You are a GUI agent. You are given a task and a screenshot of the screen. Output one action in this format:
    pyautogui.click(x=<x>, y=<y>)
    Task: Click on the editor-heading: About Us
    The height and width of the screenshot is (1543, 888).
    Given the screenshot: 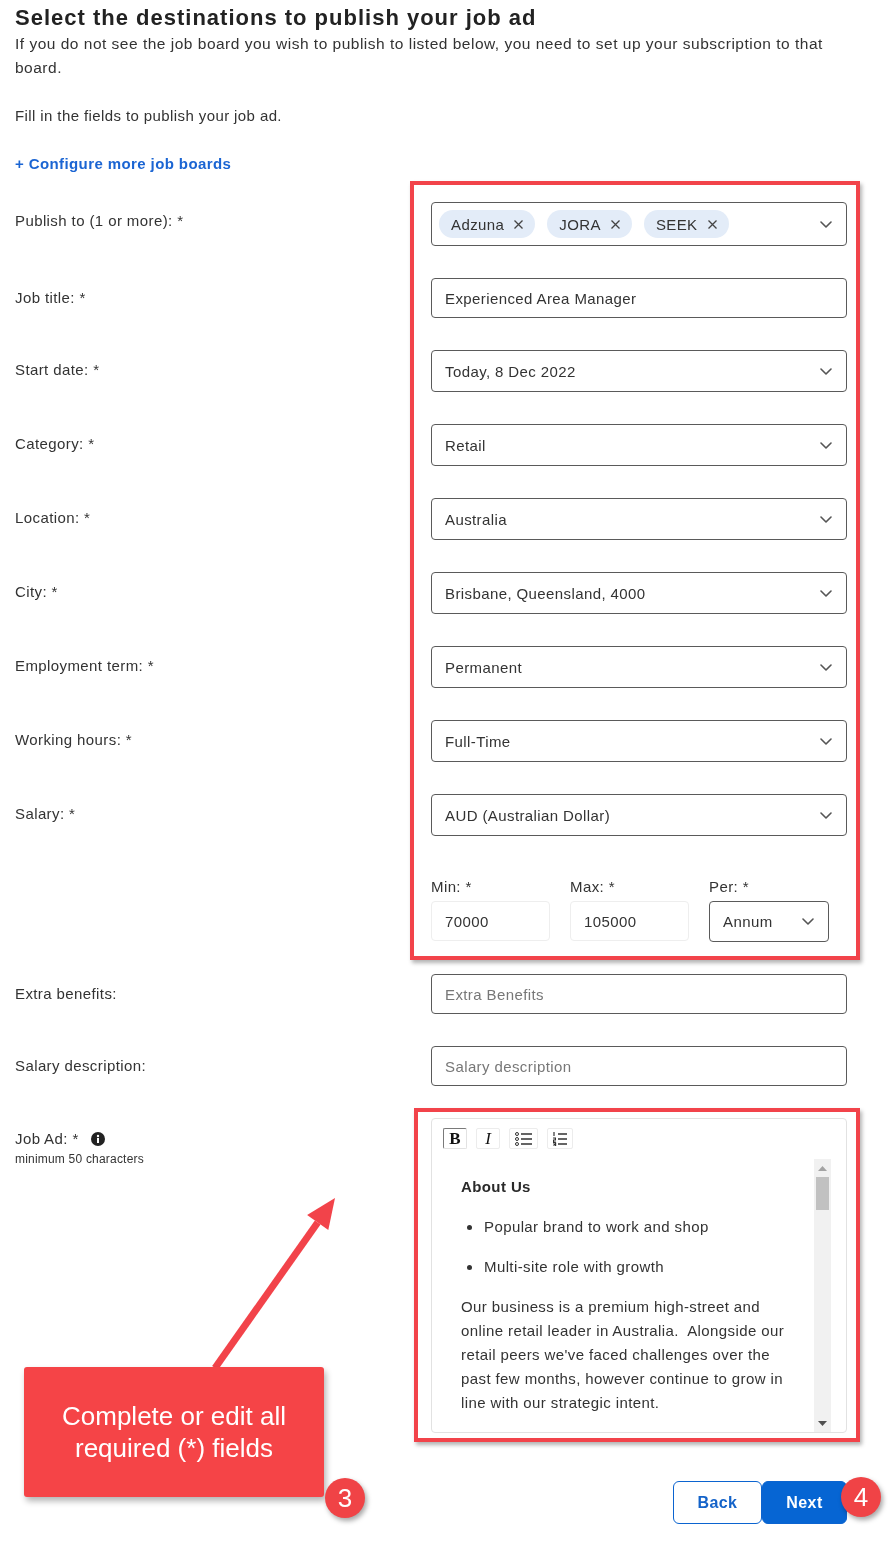 What is the action you would take?
    pyautogui.click(x=496, y=1187)
    